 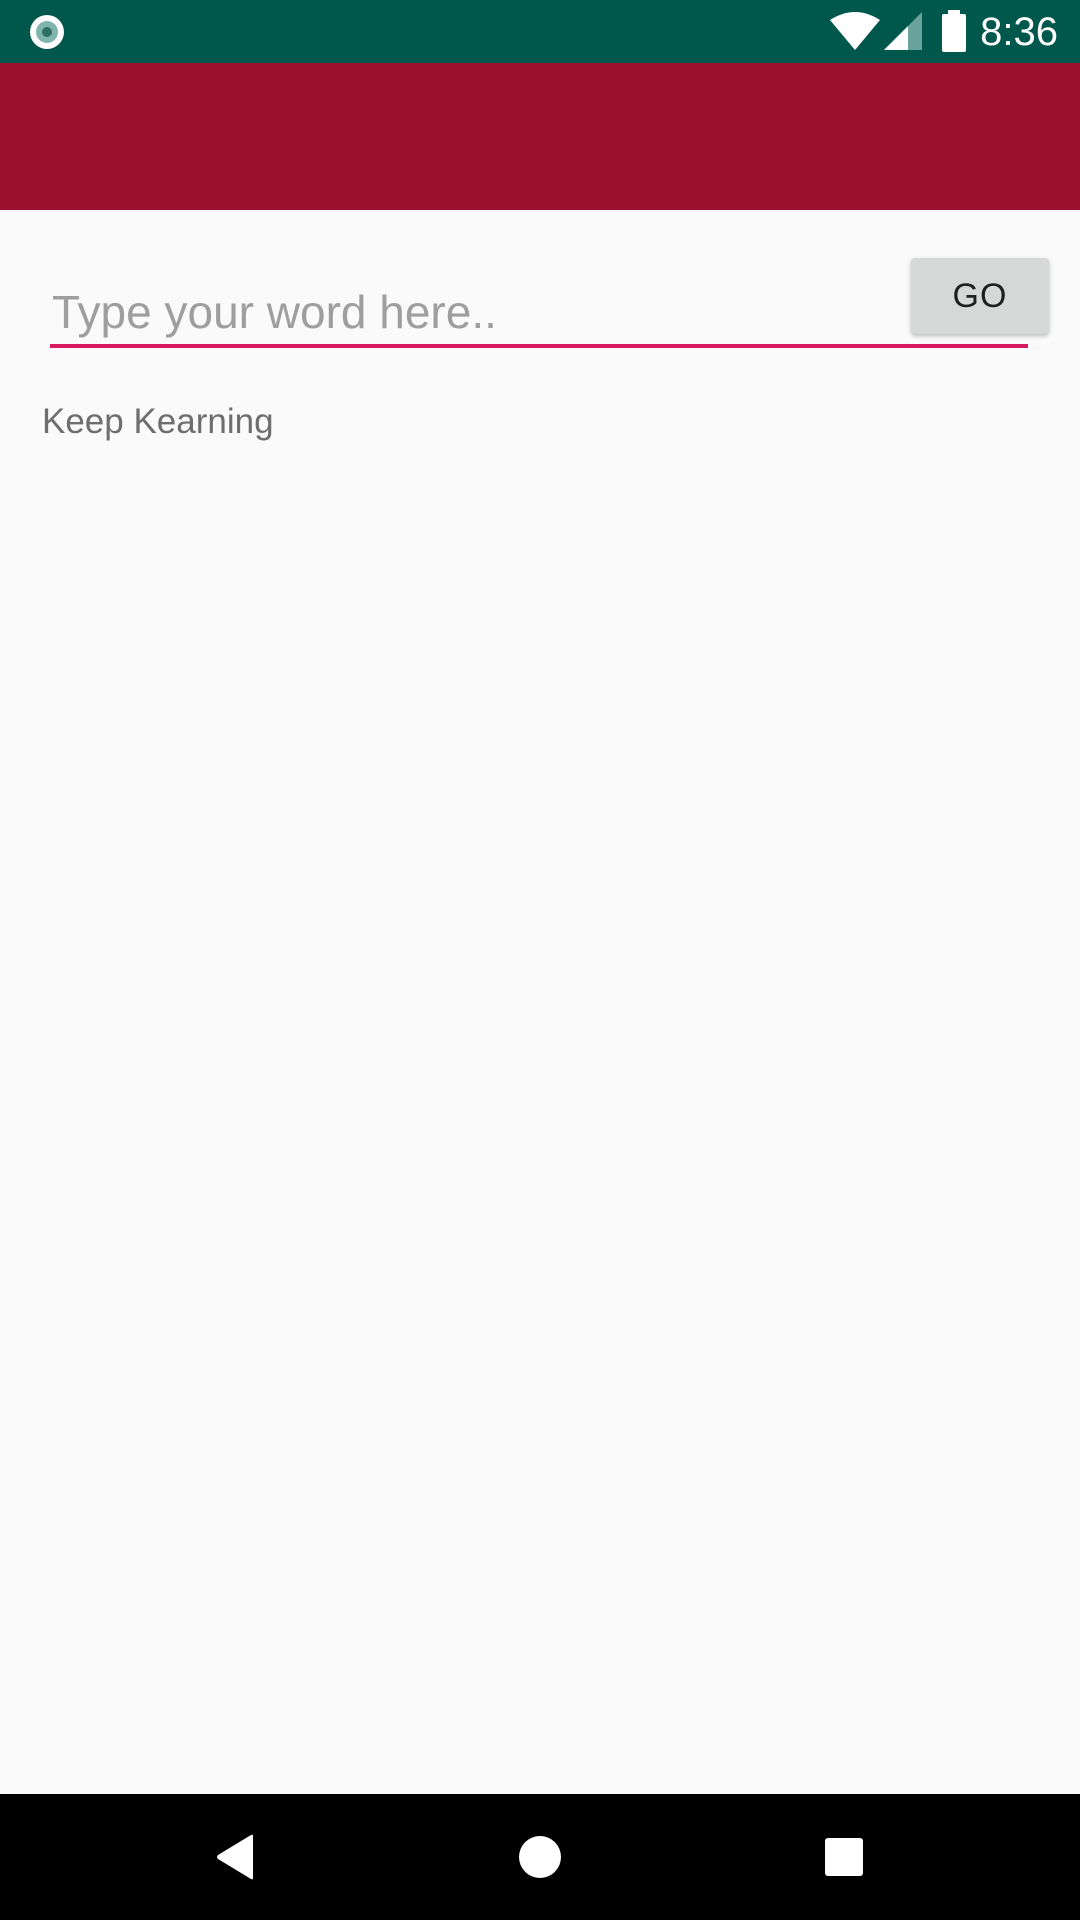 I want to click on notification-icon, so click(x=47, y=32).